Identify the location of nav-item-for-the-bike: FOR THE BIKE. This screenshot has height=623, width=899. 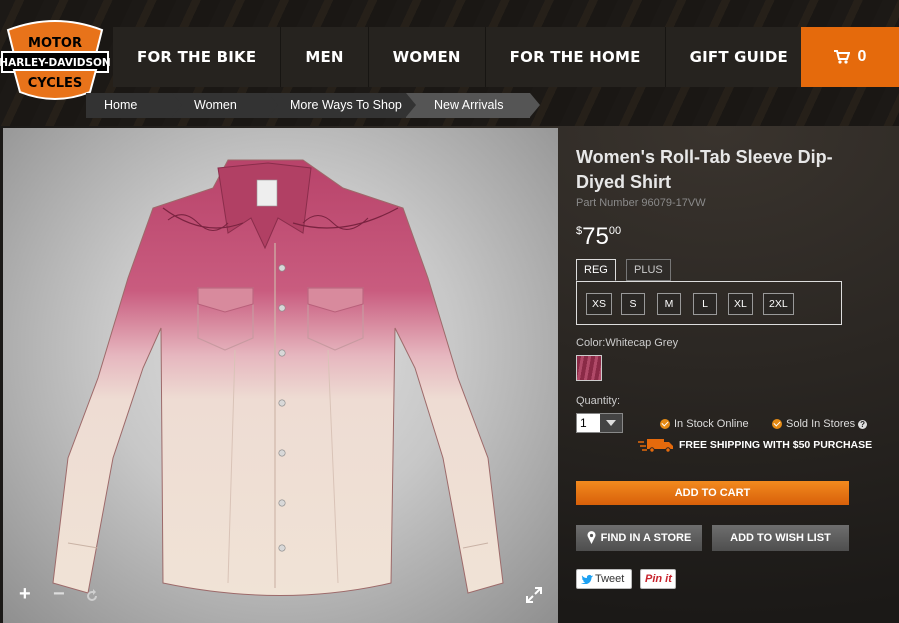
(197, 57).